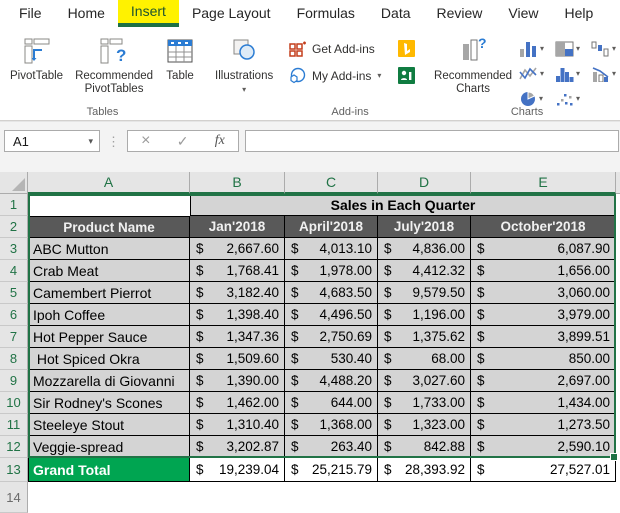  Describe the element at coordinates (543, 293) in the screenshot. I see `value-cell-october: $3,060.00` at that location.